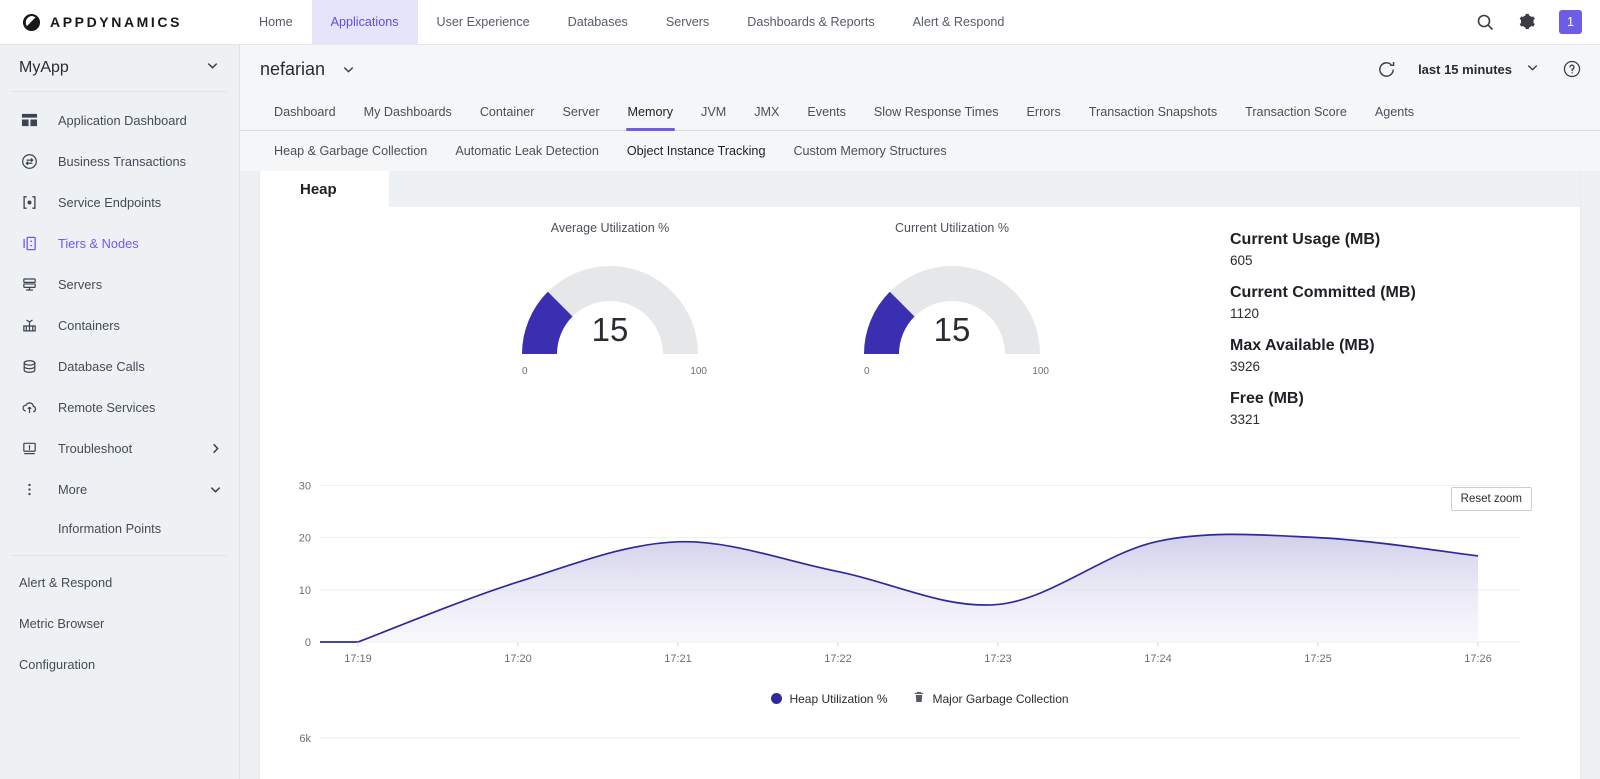 The image size is (1600, 779). I want to click on metric-max-available: Max Available (MB) 3926, so click(1382, 355).